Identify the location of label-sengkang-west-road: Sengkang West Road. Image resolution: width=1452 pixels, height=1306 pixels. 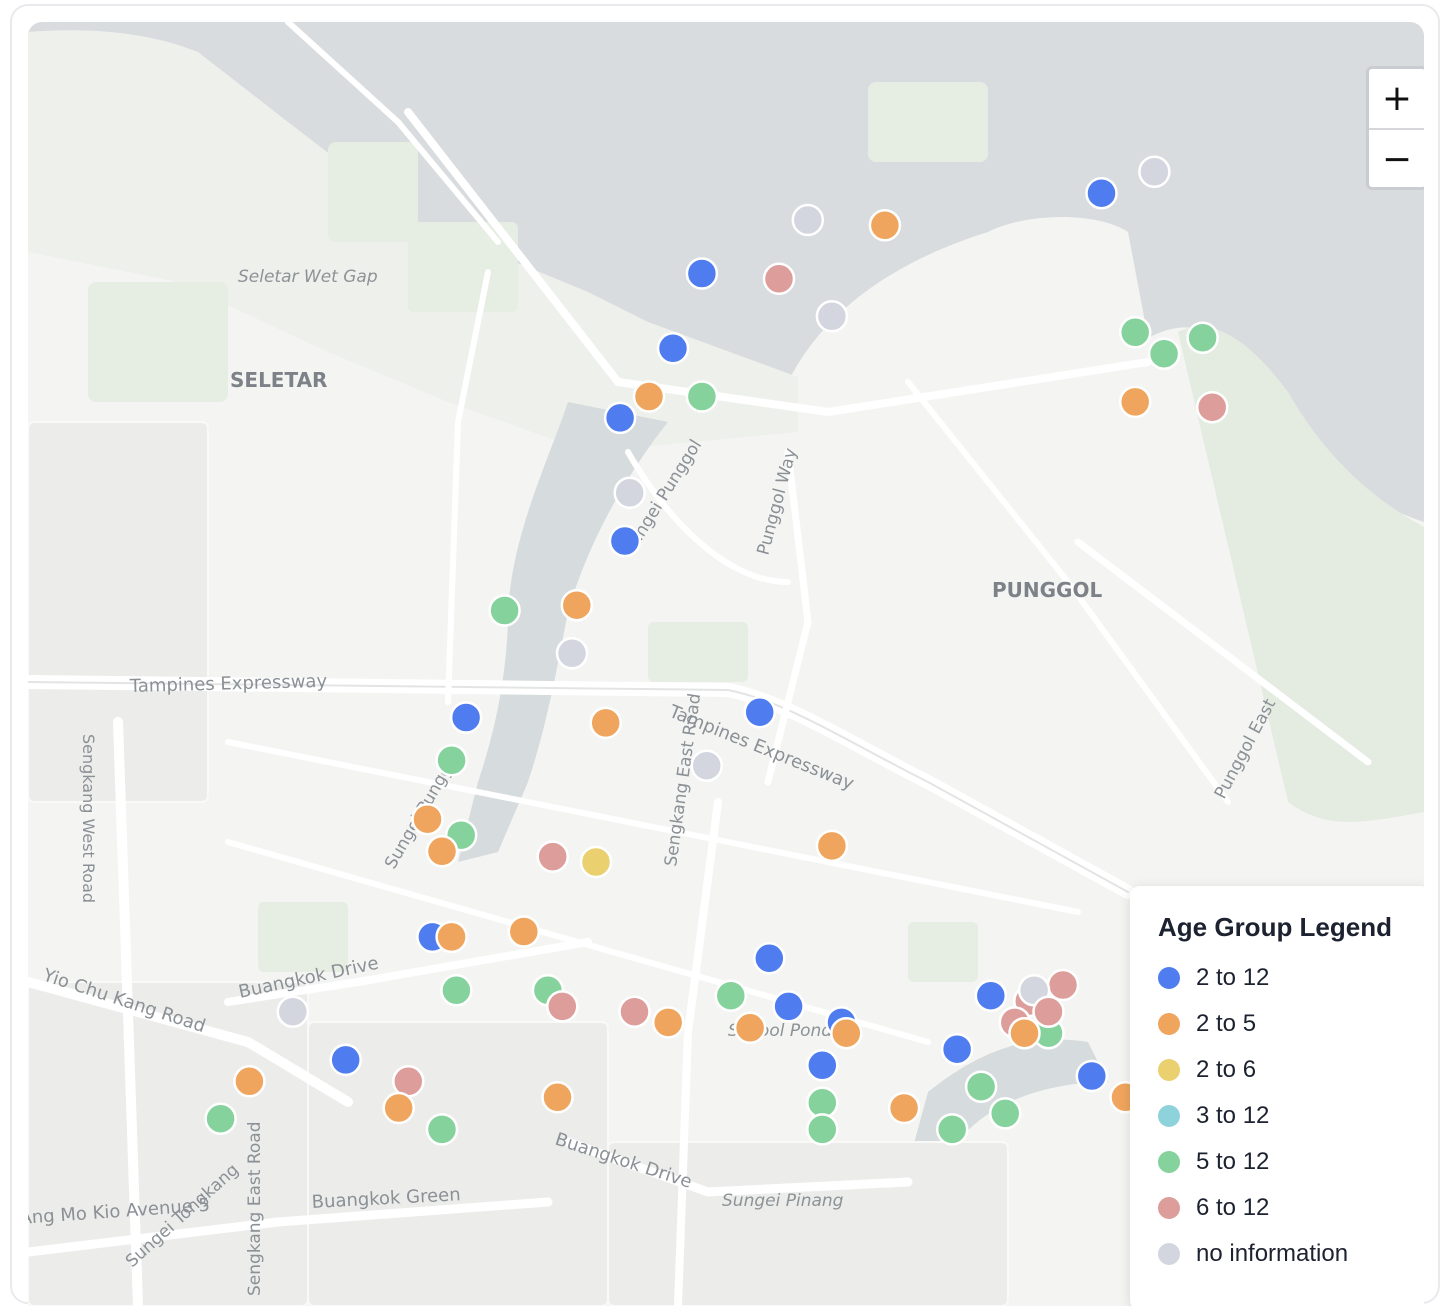
(88, 818).